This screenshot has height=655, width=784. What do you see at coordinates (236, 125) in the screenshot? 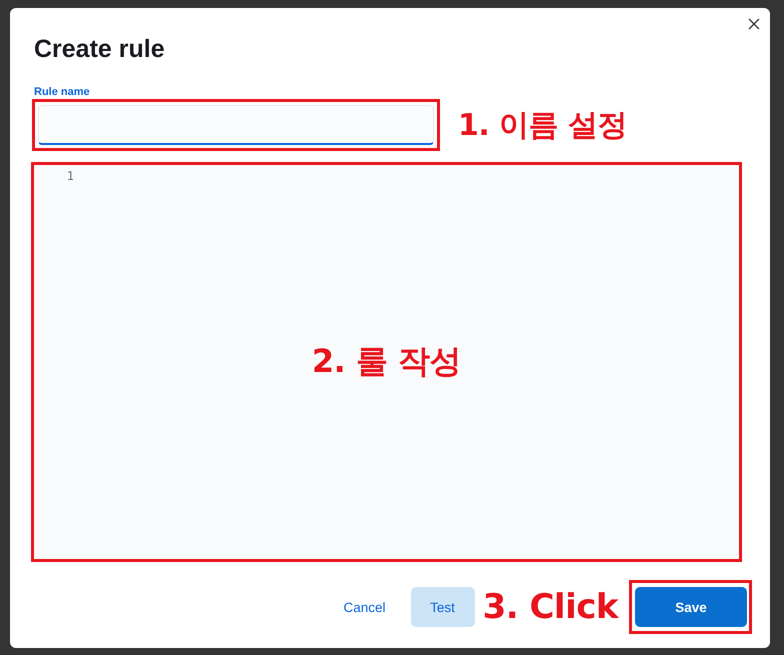
I see `rule-name-input` at bounding box center [236, 125].